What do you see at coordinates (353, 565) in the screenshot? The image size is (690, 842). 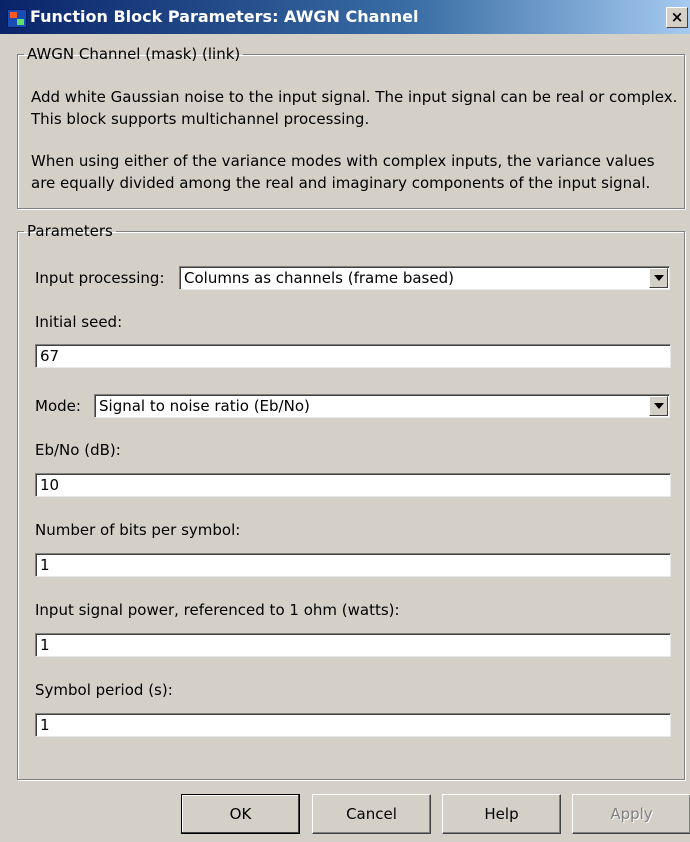 I see `bits-per-symbol-input: 1` at bounding box center [353, 565].